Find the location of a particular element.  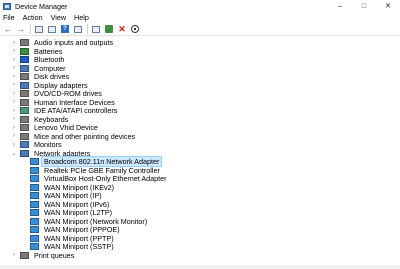

monitor-icon is located at coordinates (24, 144).